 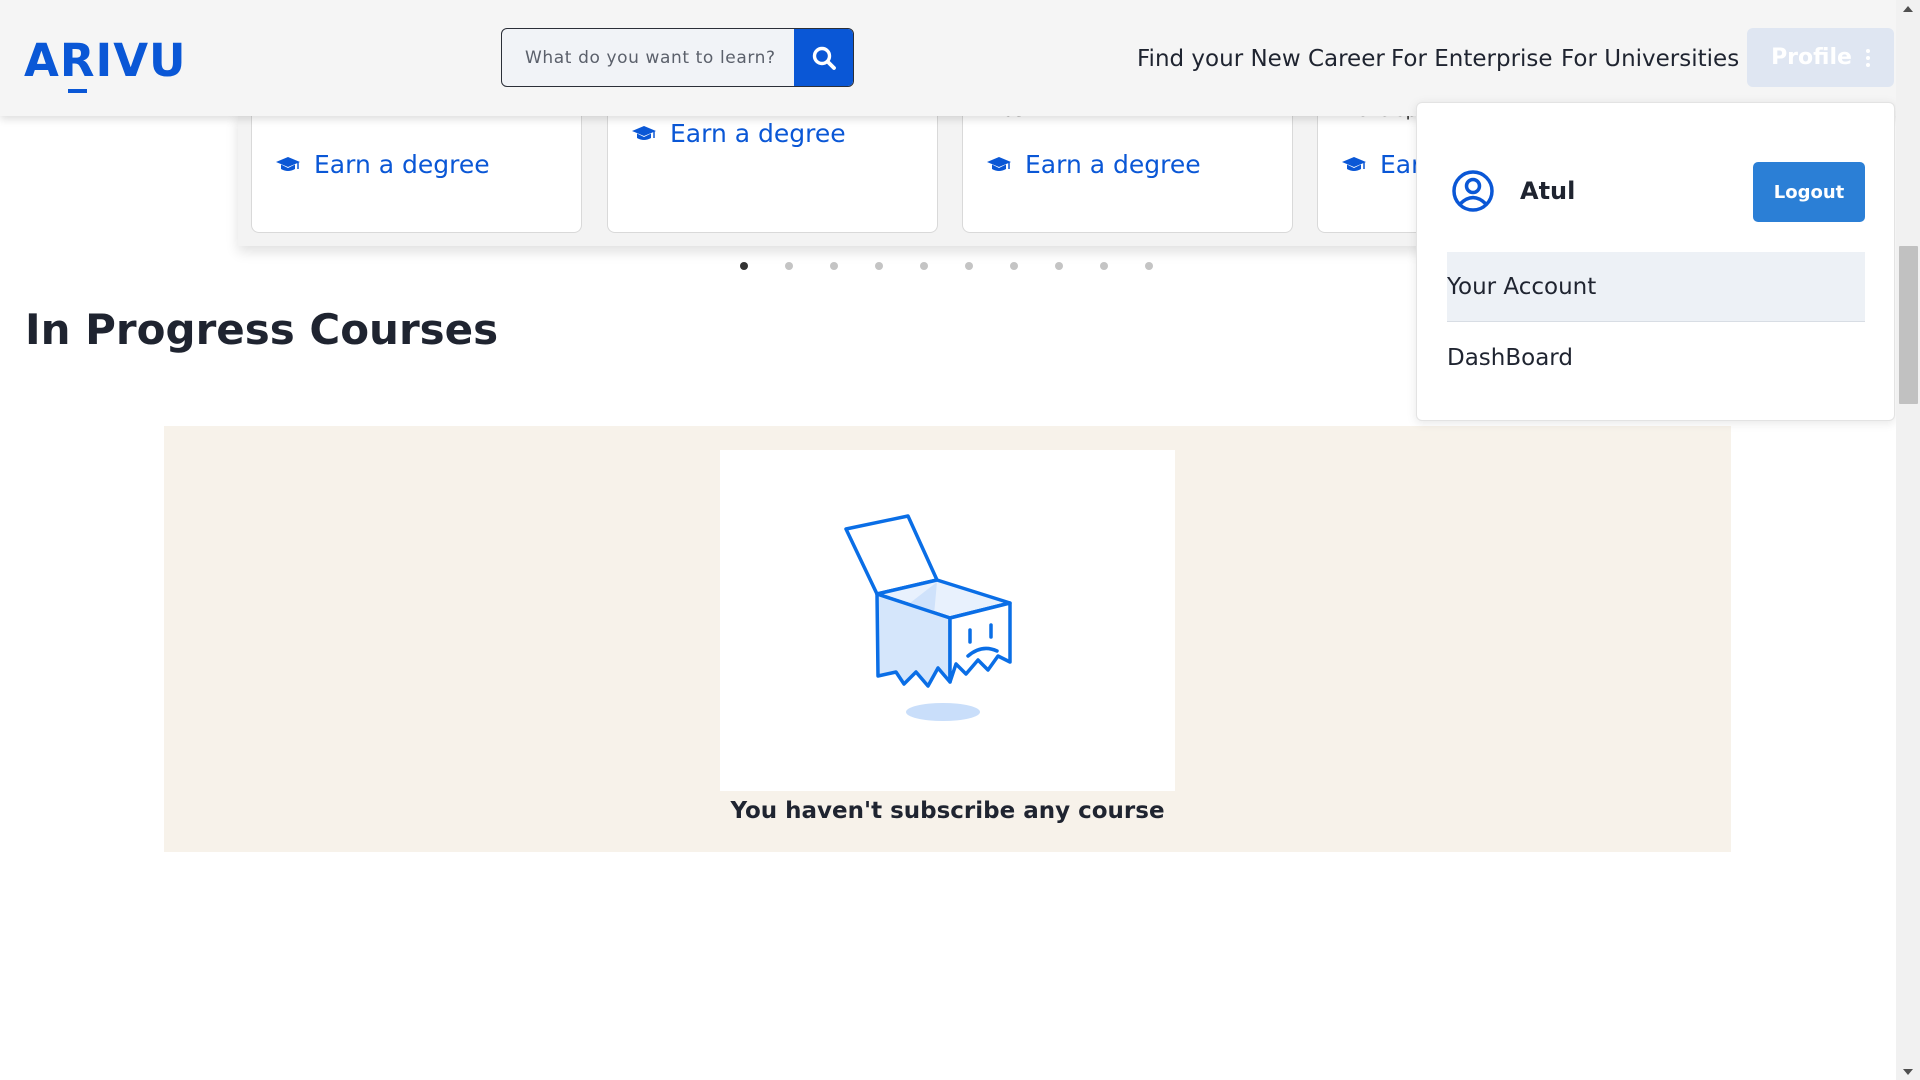 I want to click on user-circle-icon, so click(x=1473, y=191).